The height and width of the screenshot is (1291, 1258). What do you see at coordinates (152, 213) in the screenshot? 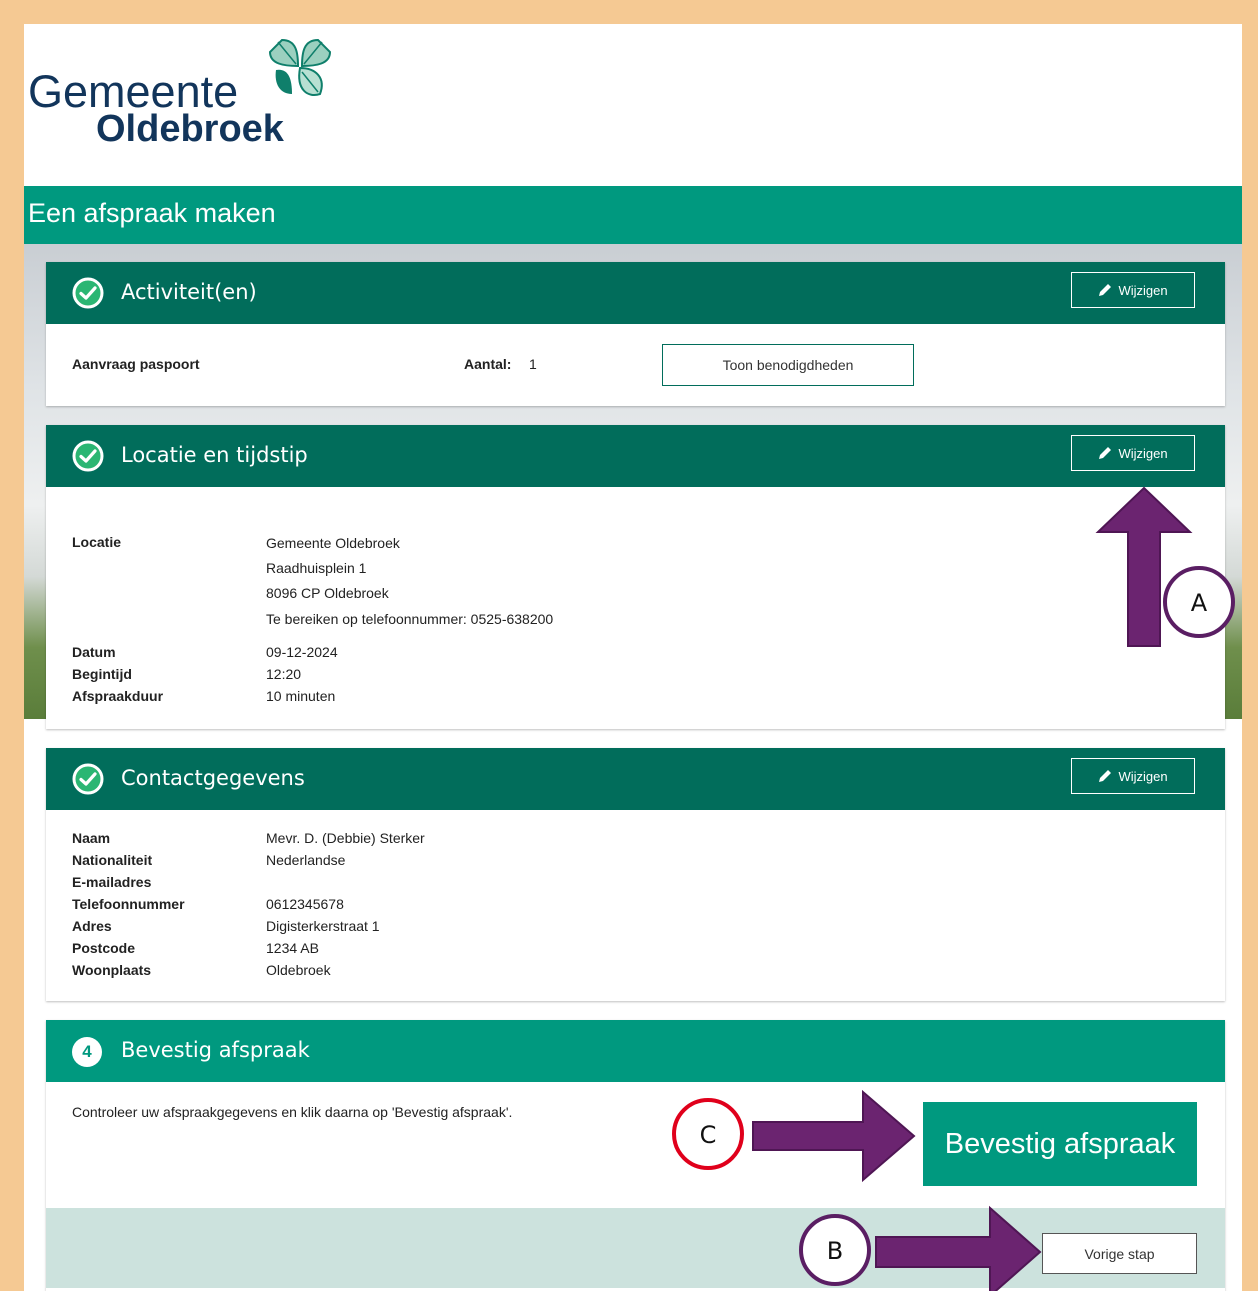
I see `page-title: Een afspraak maken` at bounding box center [152, 213].